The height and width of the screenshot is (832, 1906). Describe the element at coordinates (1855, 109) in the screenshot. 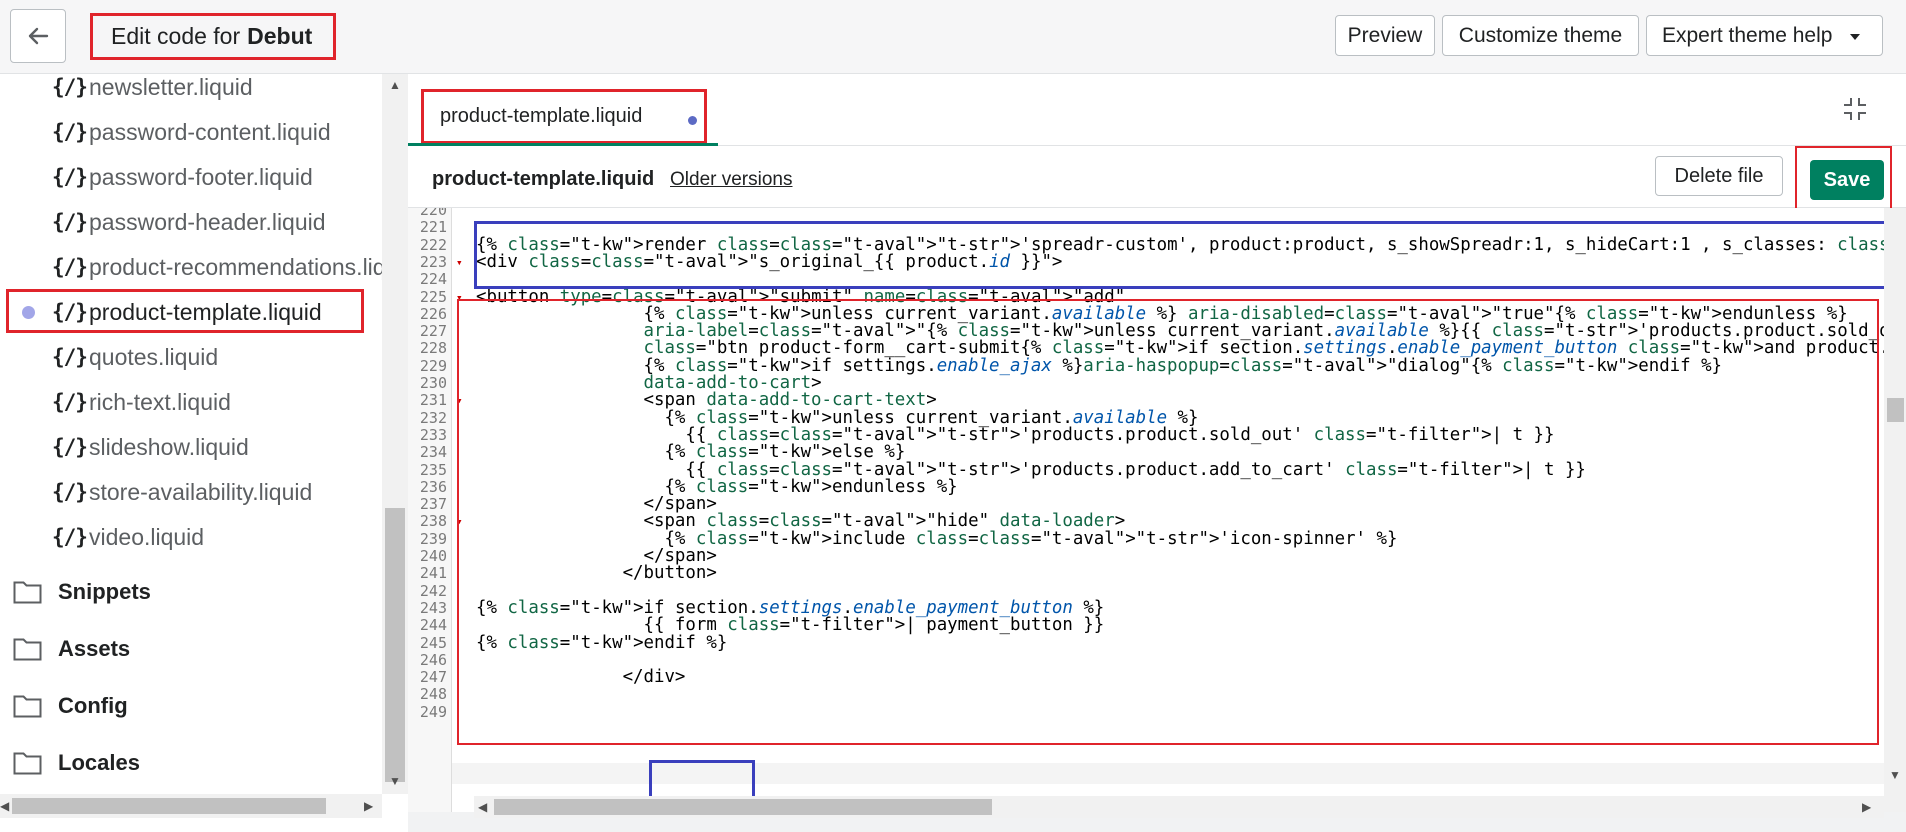

I see `collapse-icon` at that location.